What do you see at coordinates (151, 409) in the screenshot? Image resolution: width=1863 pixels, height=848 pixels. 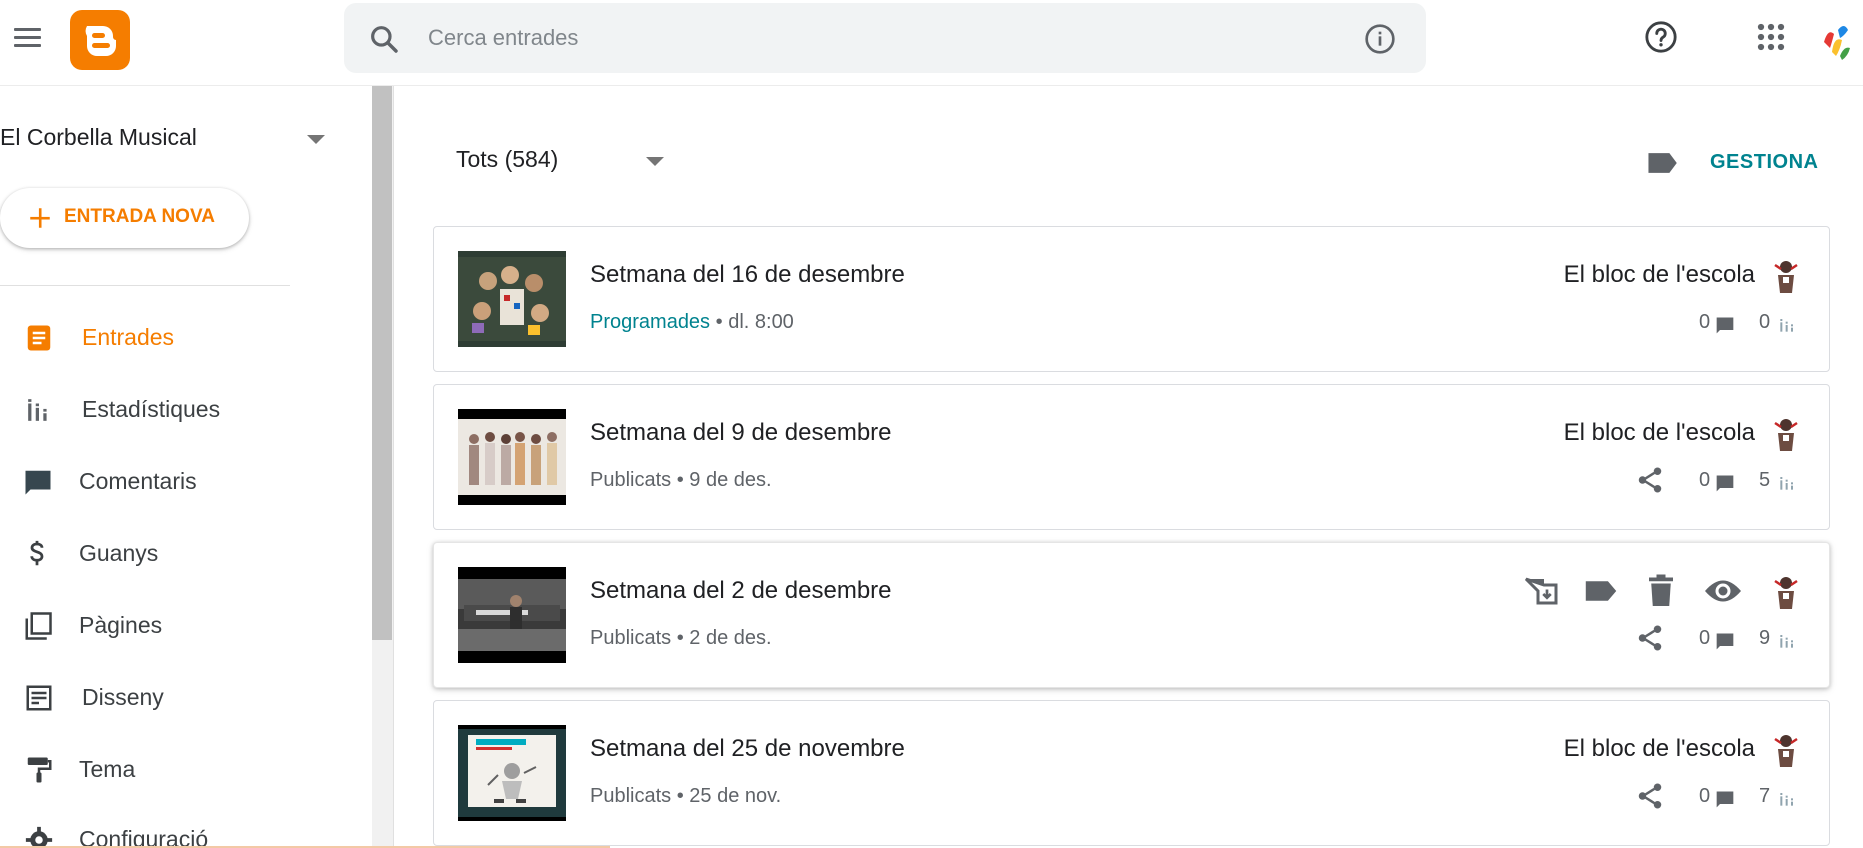 I see `sidebar-item-label: Estadístiques` at bounding box center [151, 409].